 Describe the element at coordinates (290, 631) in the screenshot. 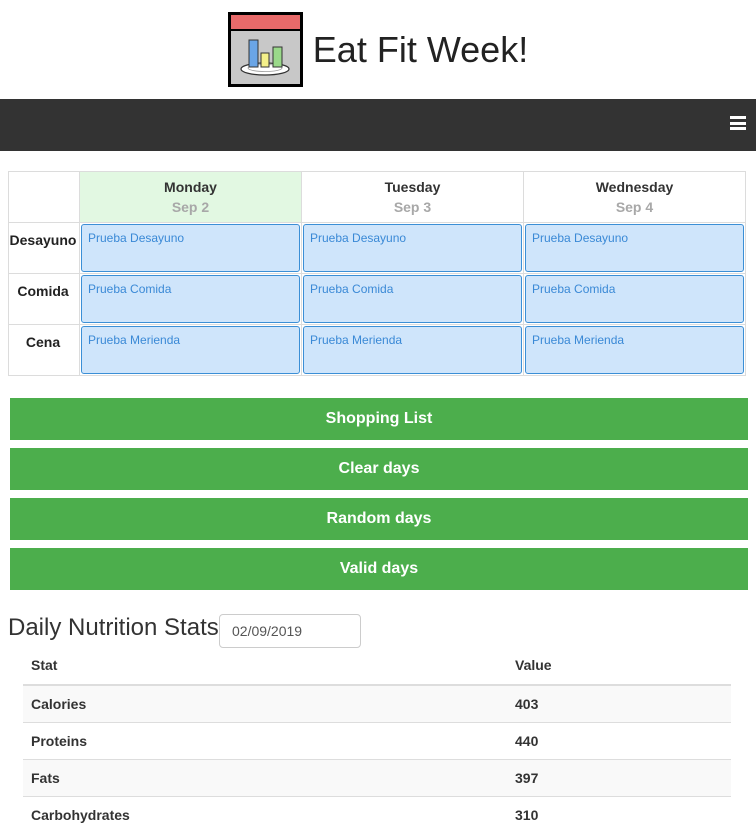

I see `date-input` at that location.